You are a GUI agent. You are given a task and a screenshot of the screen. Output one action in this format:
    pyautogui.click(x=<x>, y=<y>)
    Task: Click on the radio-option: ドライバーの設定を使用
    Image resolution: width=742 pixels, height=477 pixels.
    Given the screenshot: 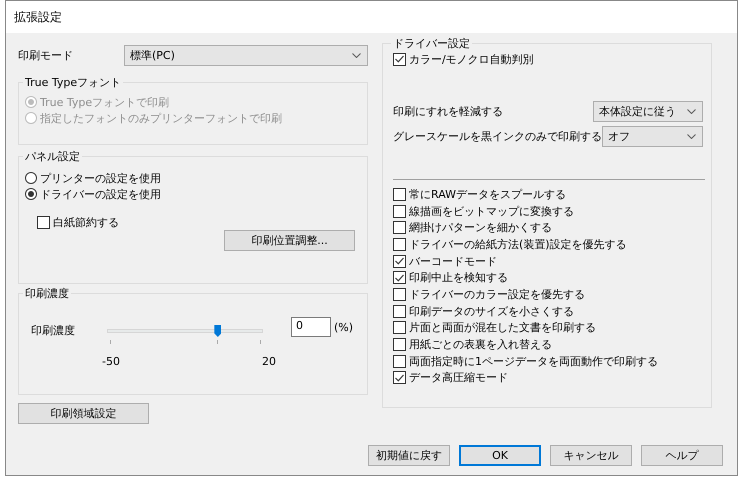 What is the action you would take?
    pyautogui.click(x=193, y=194)
    